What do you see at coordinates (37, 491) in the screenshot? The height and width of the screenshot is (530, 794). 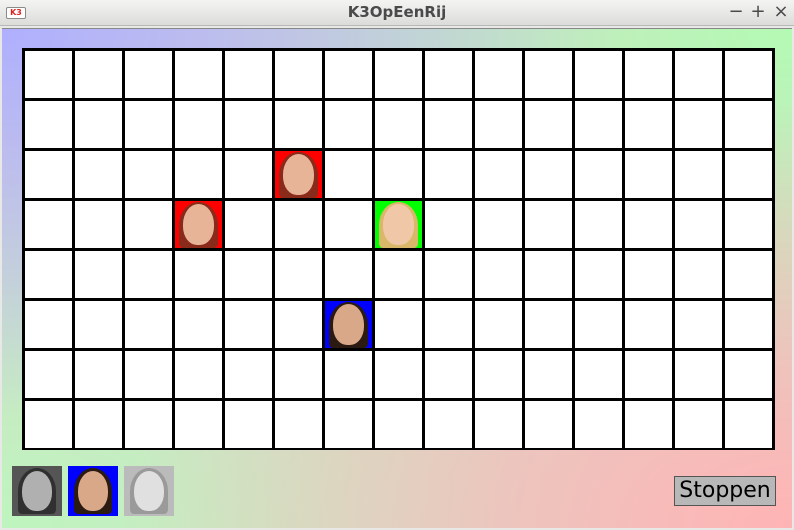 I see `player-select-red-singer` at bounding box center [37, 491].